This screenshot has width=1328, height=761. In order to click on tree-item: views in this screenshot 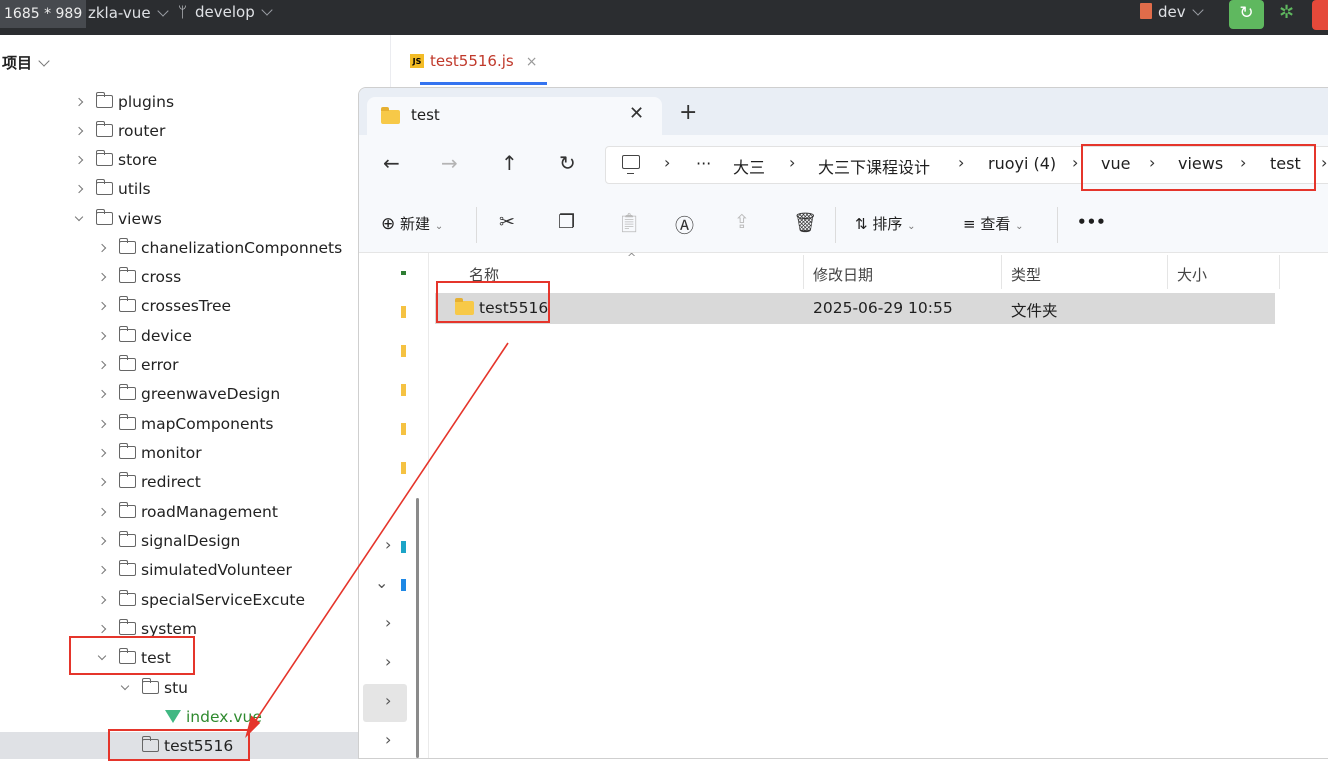, I will do `click(118, 220)`.